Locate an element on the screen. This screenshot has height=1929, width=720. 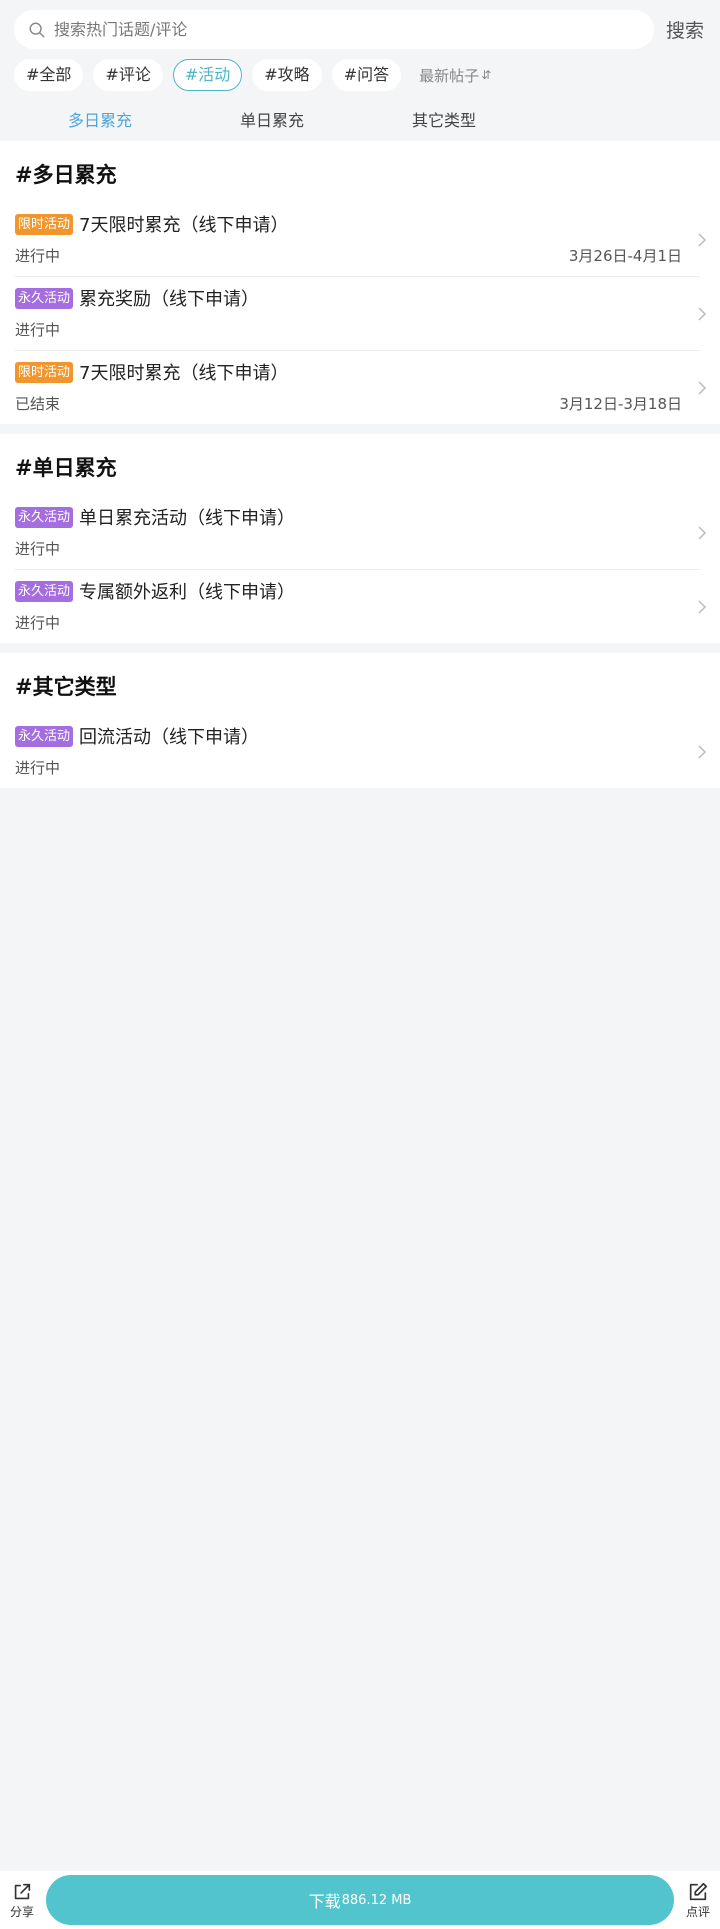
section-title: #多日累充 is located at coordinates (66, 175).